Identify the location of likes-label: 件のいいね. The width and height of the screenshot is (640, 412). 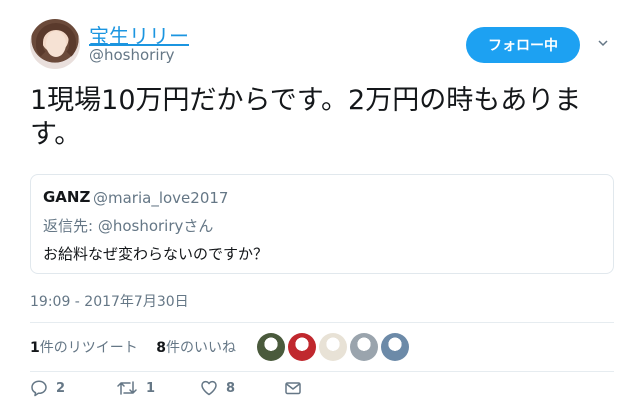
(200, 348).